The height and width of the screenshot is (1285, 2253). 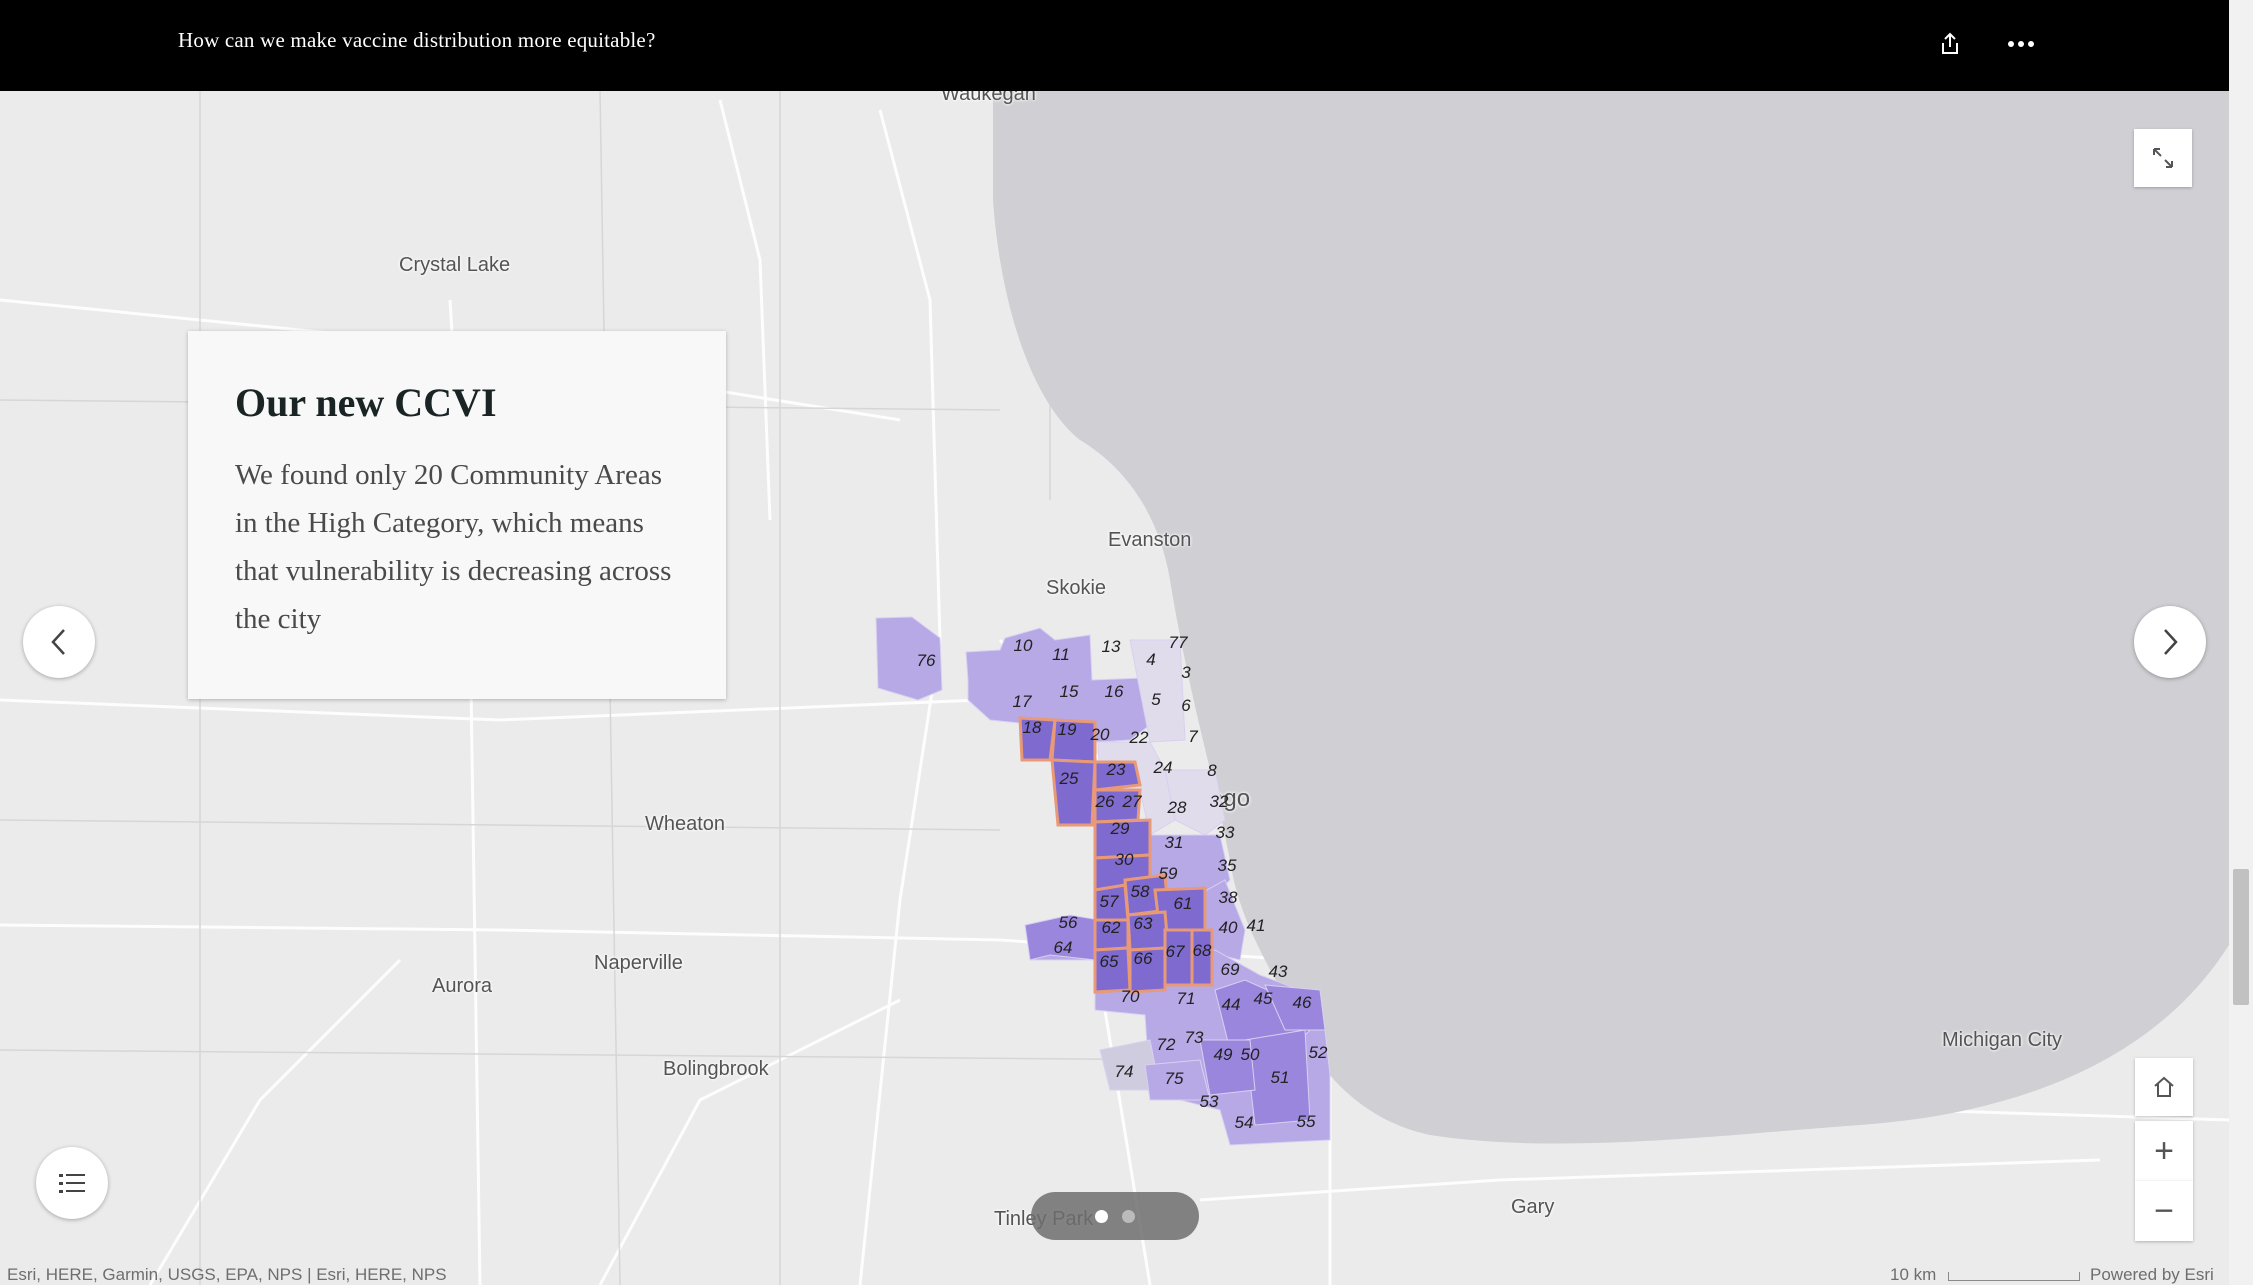 I want to click on community-area-label-33: 33, so click(x=1225, y=832).